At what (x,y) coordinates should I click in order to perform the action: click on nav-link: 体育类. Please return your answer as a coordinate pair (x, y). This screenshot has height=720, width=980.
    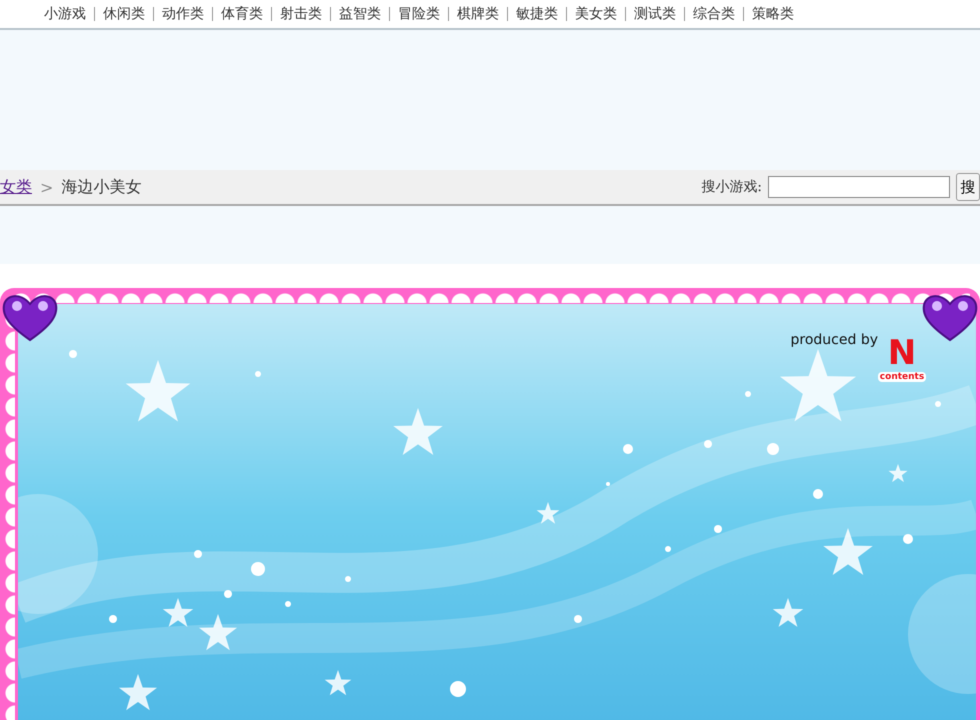
    Looking at the image, I should click on (242, 14).